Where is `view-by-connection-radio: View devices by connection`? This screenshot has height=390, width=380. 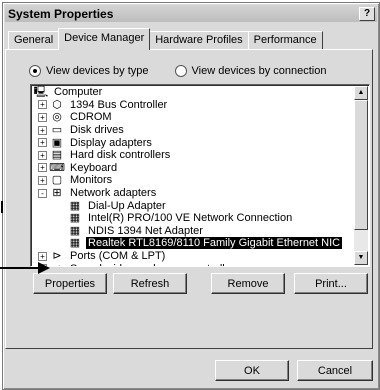 view-by-connection-radio: View devices by connection is located at coordinates (250, 71).